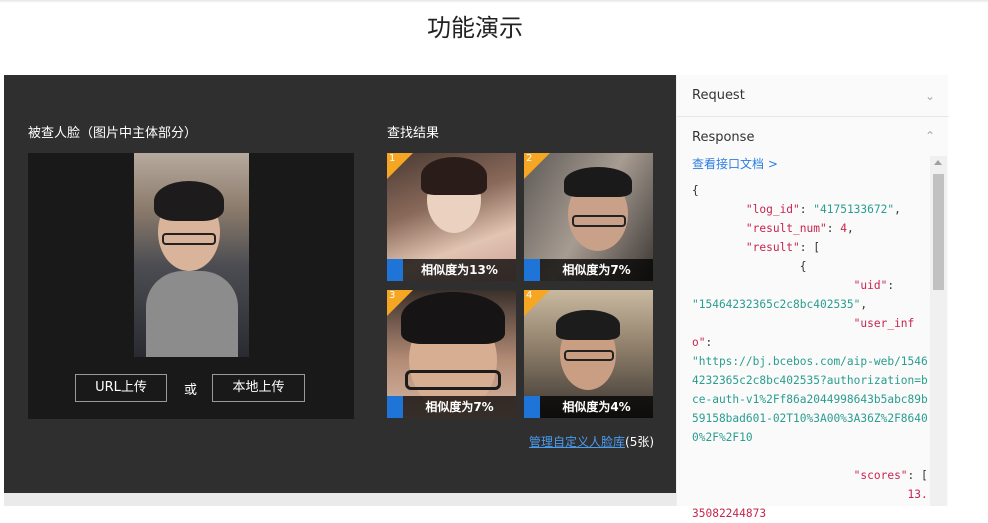 This screenshot has width=988, height=523. What do you see at coordinates (938, 331) in the screenshot?
I see `response-scrollbar` at bounding box center [938, 331].